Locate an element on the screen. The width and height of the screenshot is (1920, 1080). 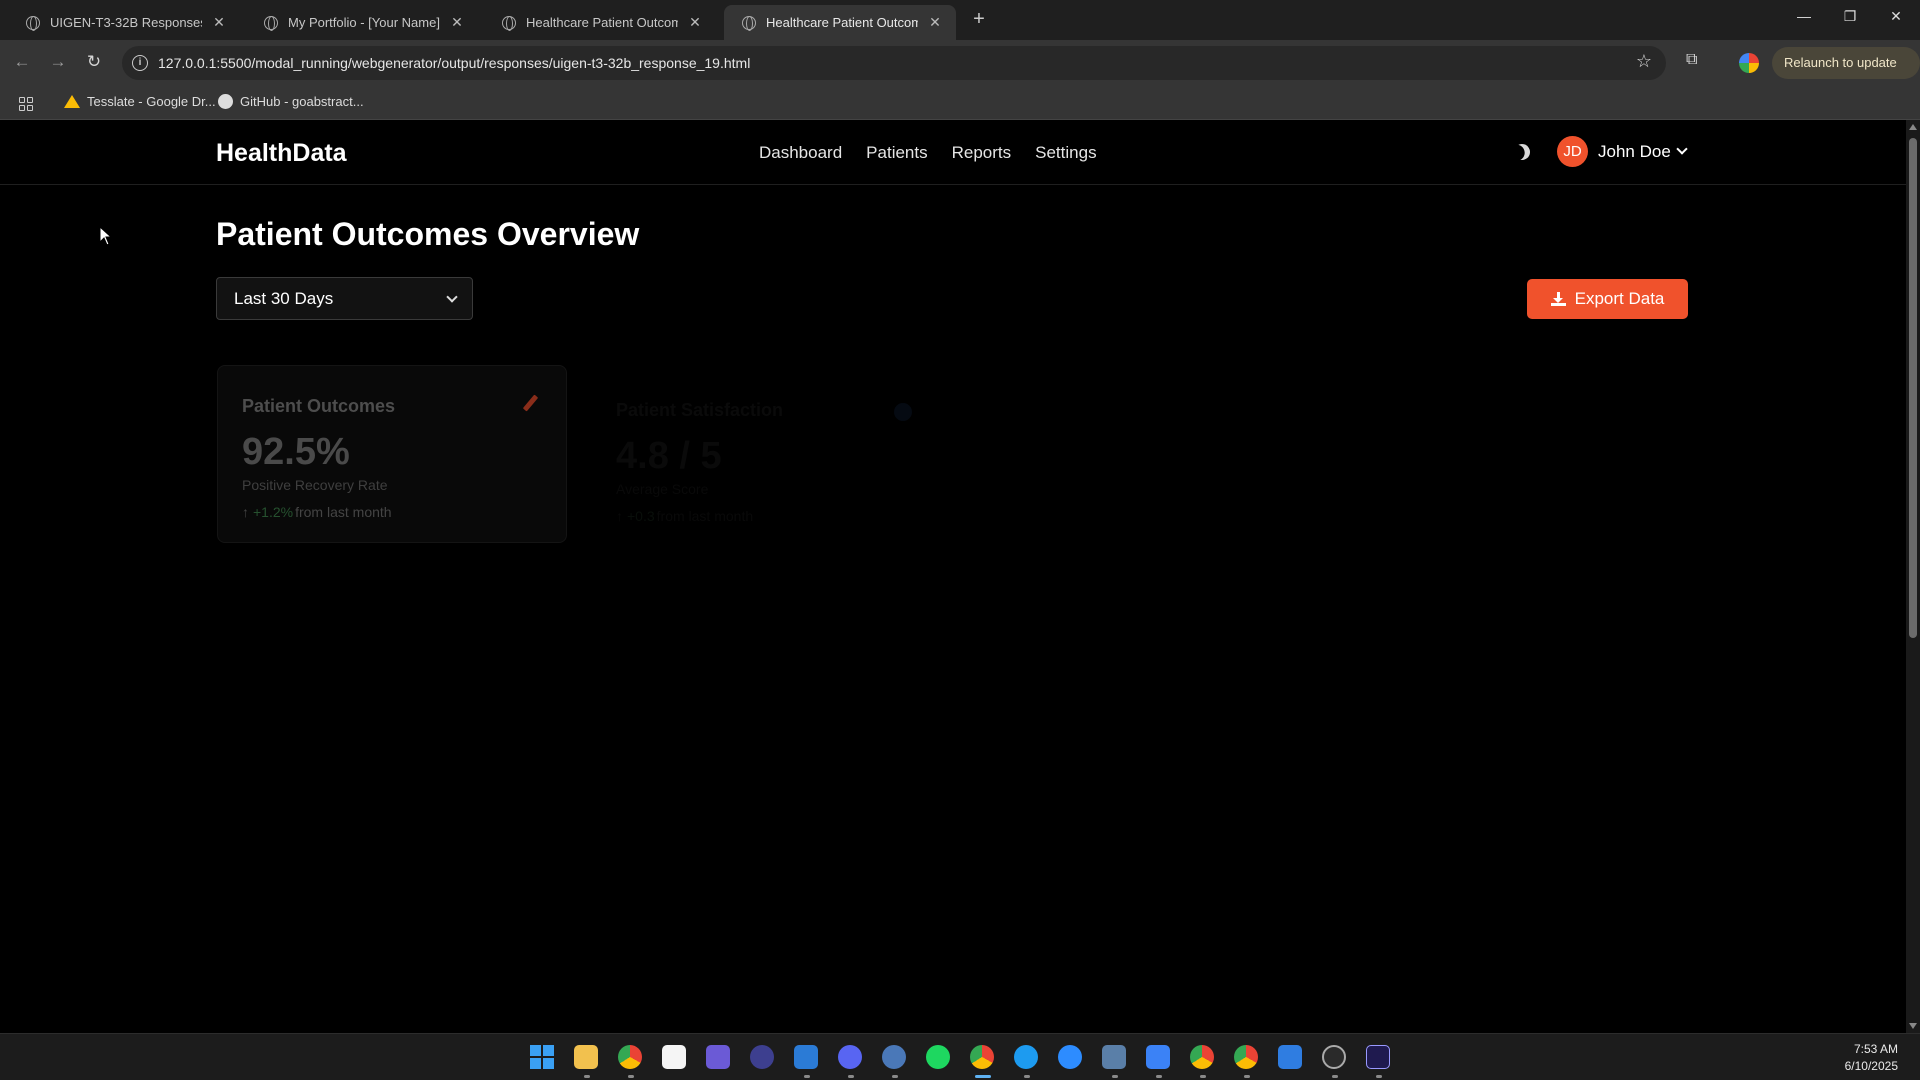
pen-icon is located at coordinates (530, 404).